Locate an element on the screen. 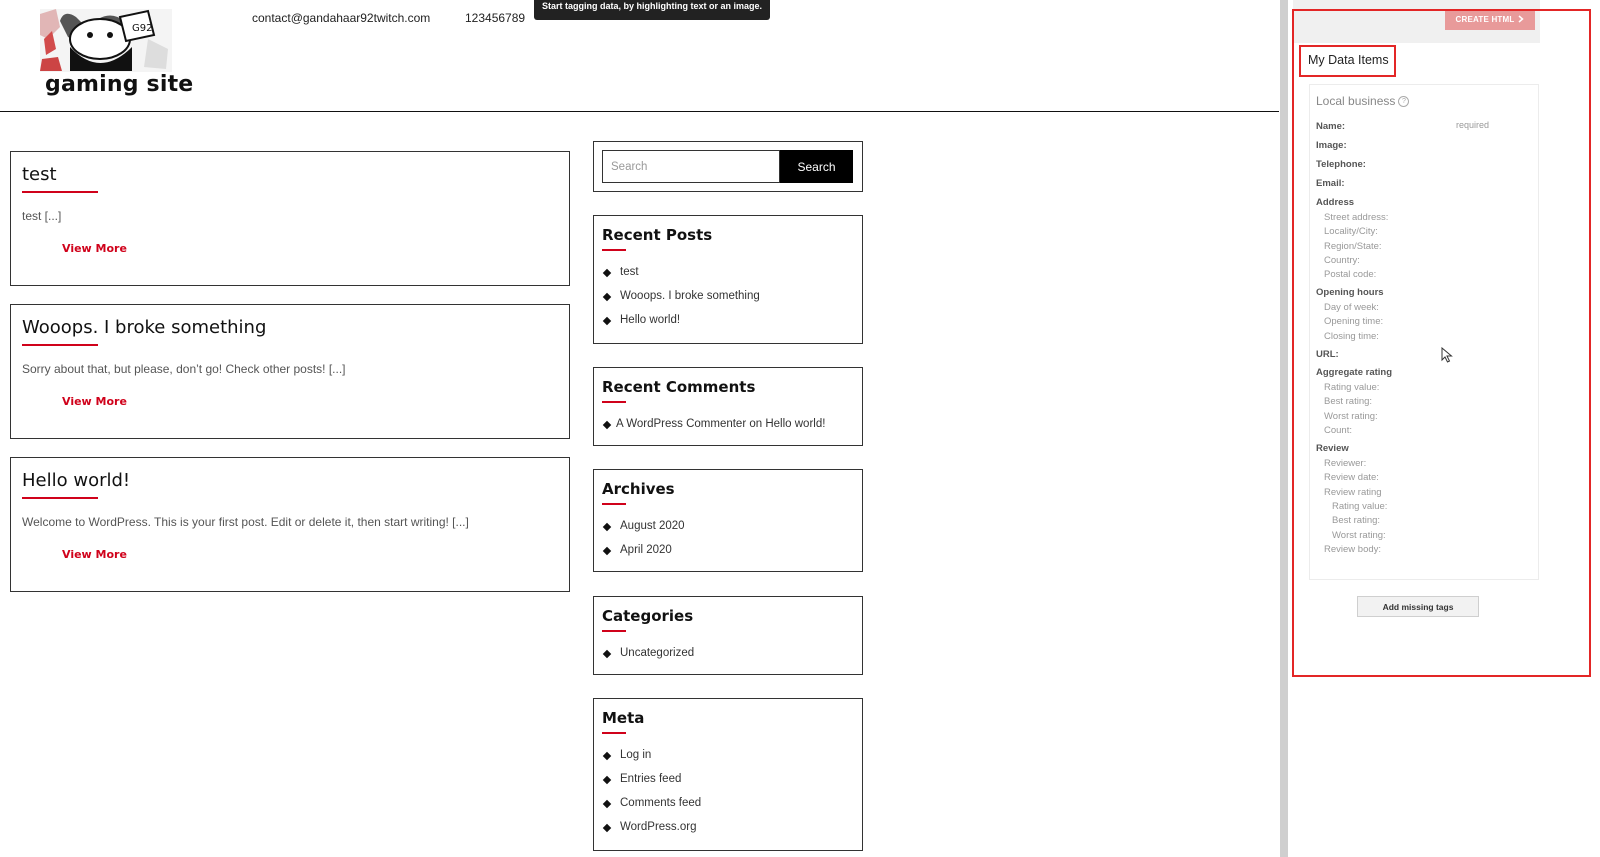 This screenshot has height=857, width=1600. schema-field: Locality/City: is located at coordinates (1351, 231).